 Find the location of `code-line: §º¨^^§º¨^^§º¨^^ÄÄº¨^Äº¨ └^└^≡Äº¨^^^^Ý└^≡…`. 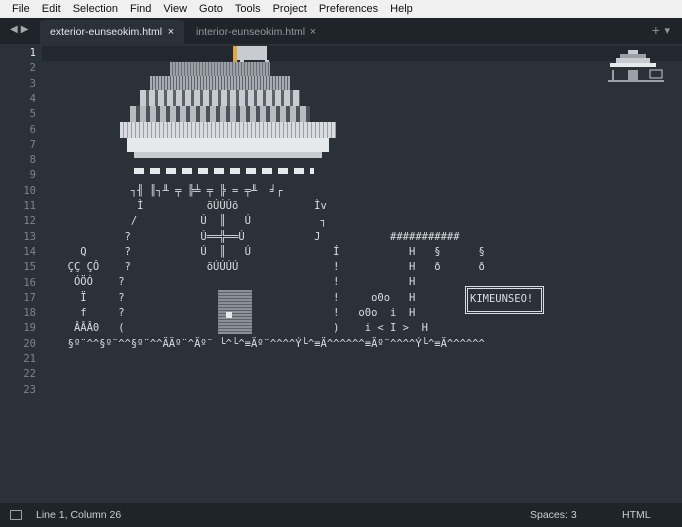

code-line: §º¨^^§º¨^^§º¨^^ÄÄº¨^Äº¨ └^└^≡Äº¨^^^^Ý└^≡… is located at coordinates (270, 344).